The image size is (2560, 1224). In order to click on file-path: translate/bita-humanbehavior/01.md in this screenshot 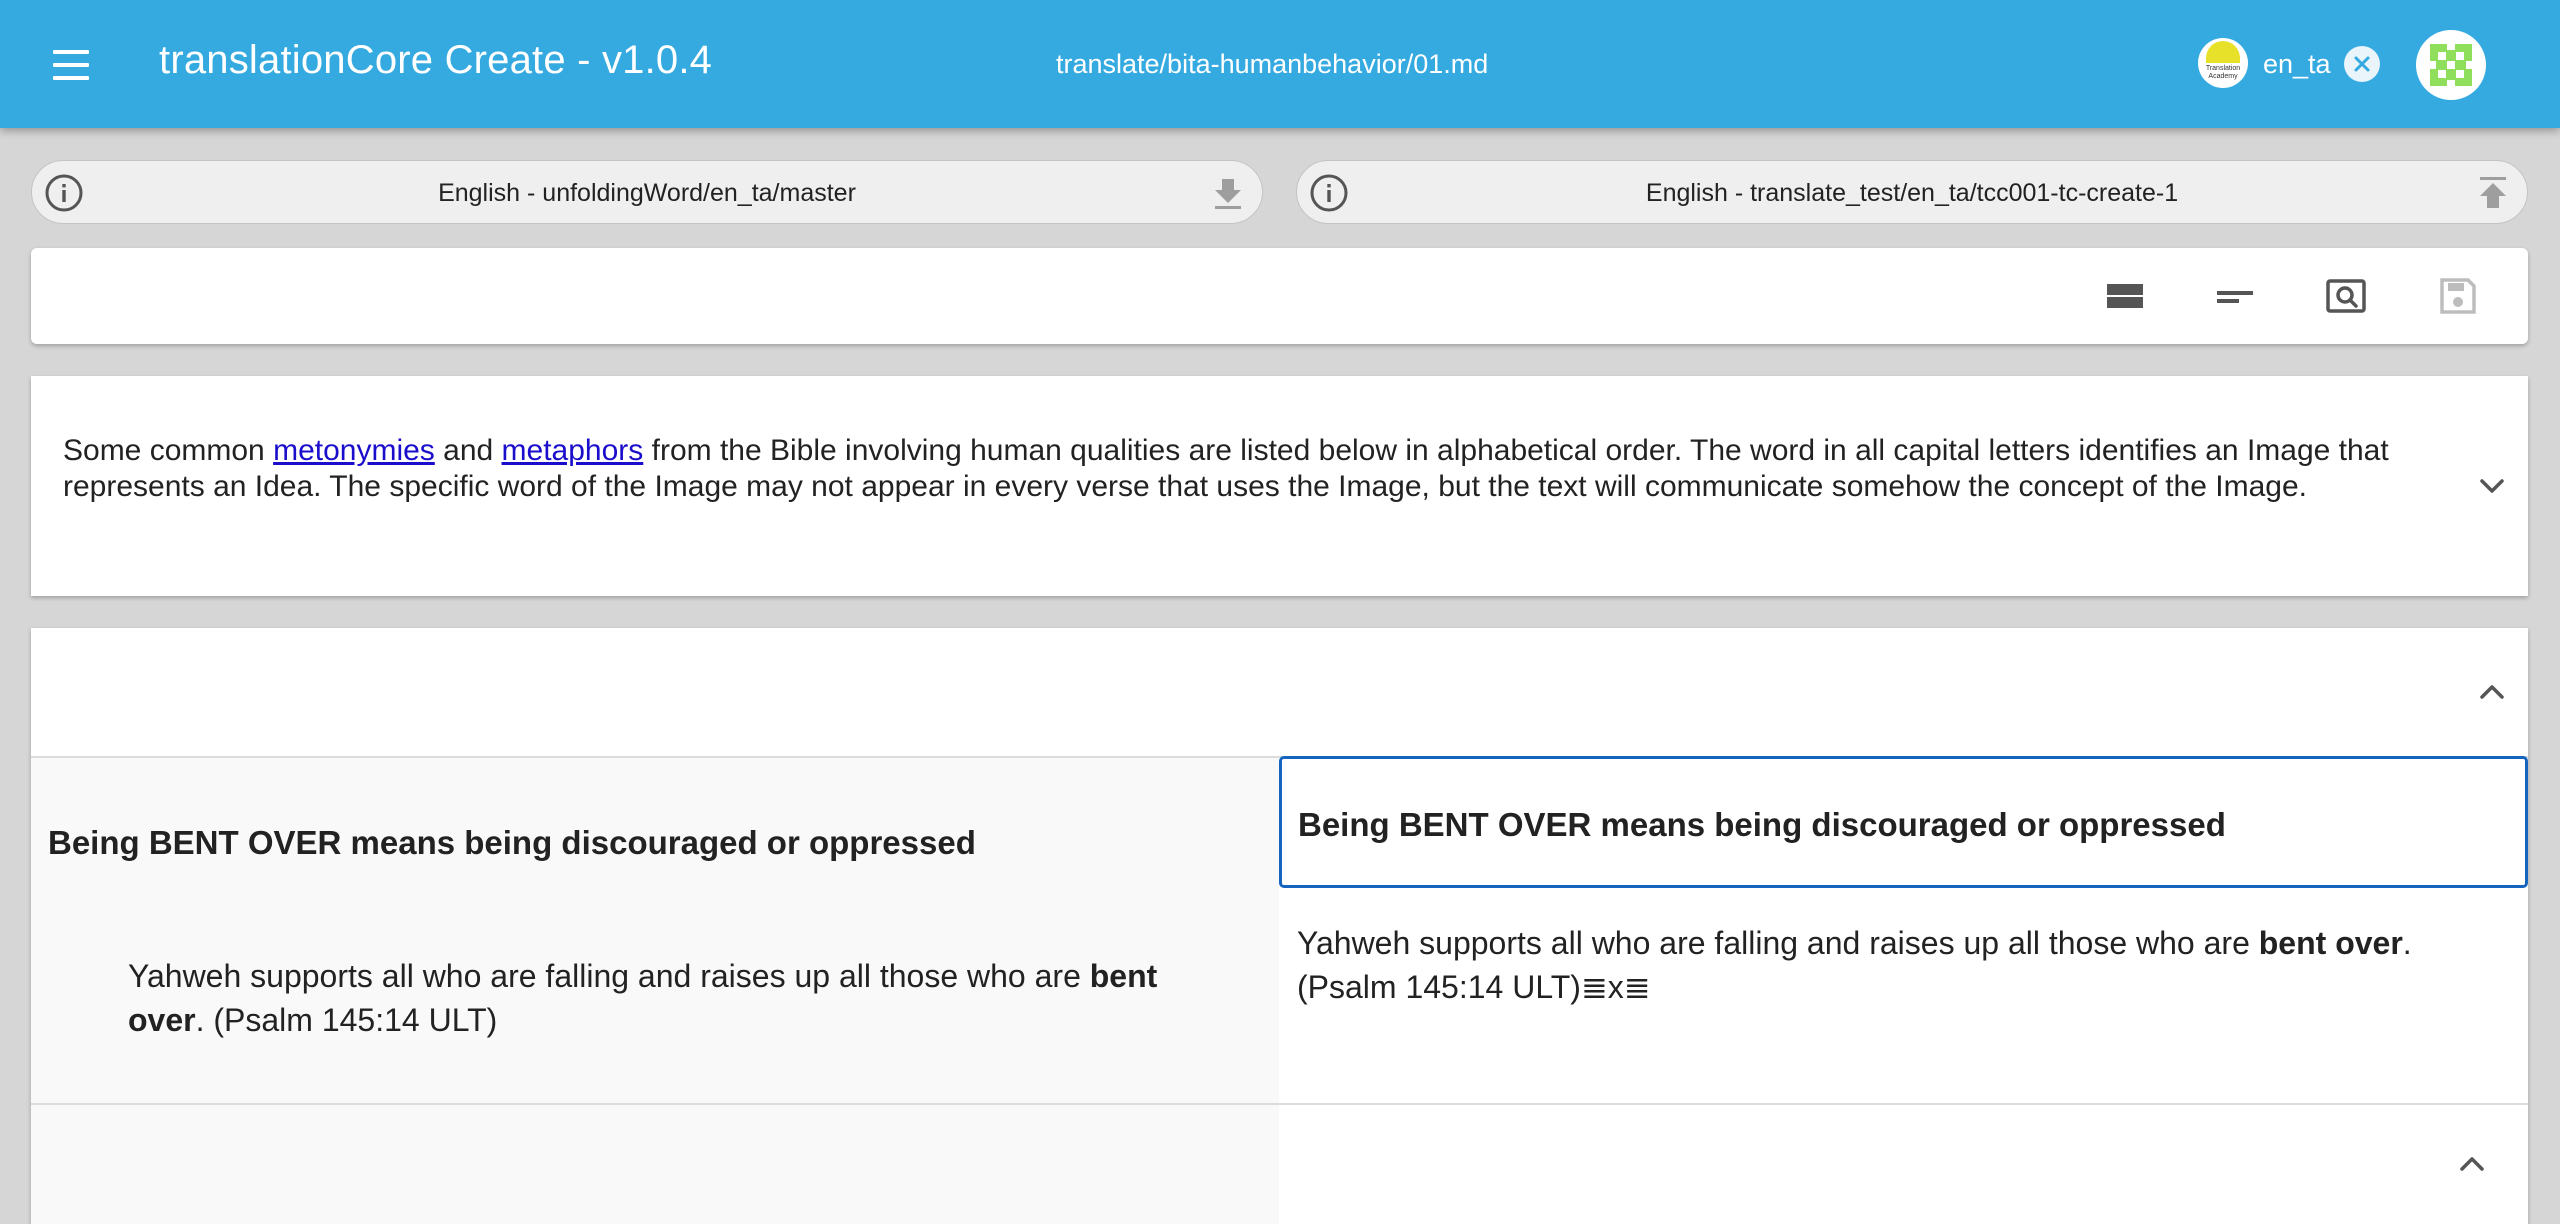, I will do `click(1272, 64)`.